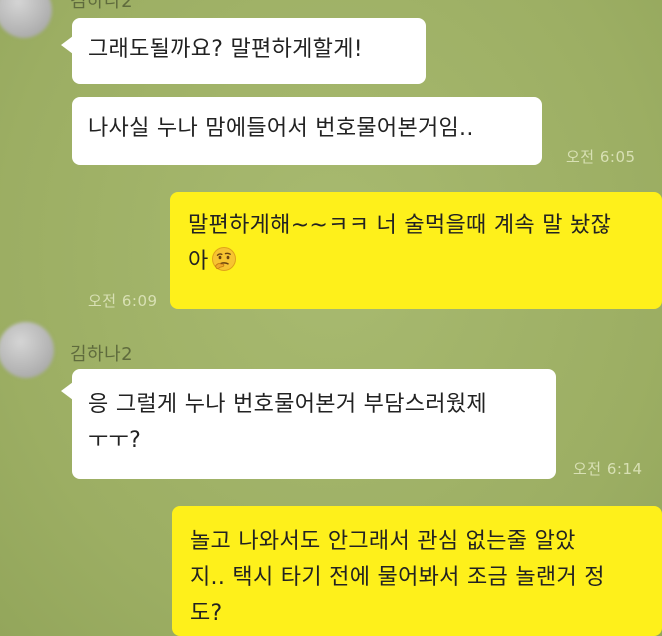  I want to click on sender-name-top: 김하나2, so click(102, 6).